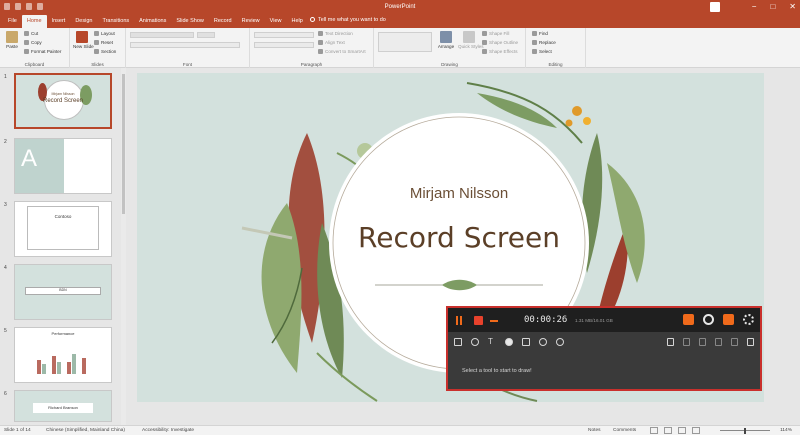 The image size is (800, 435). I want to click on arrange-button: Arrange, so click(446, 40).